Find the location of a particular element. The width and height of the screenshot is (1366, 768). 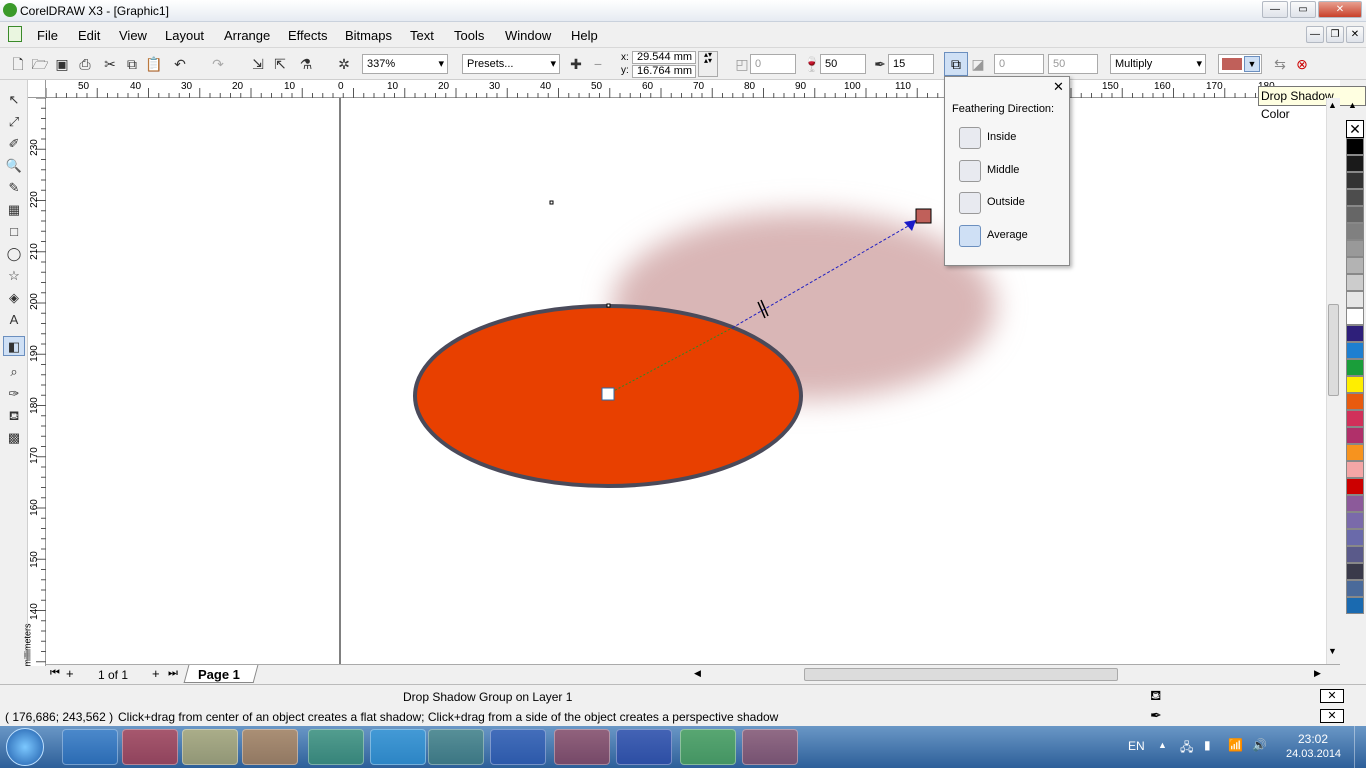

feathering-edges-button: ◪ is located at coordinates (978, 64).